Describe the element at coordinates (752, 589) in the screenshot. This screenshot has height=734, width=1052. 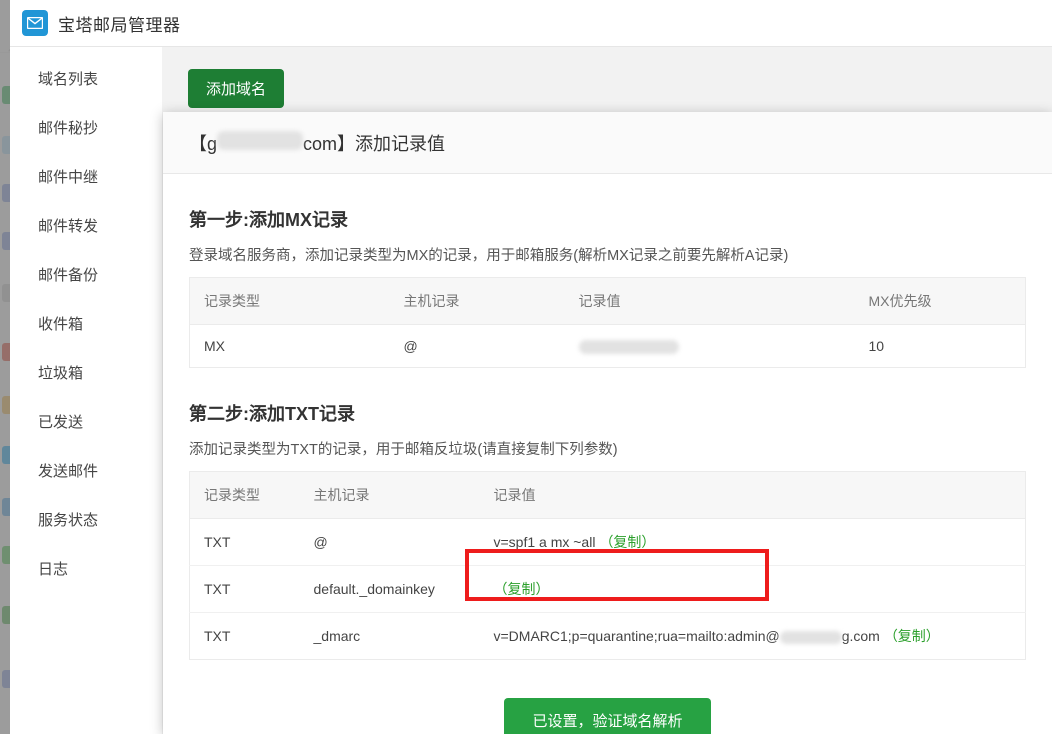
I see `cell-record-value: （复制）` at that location.